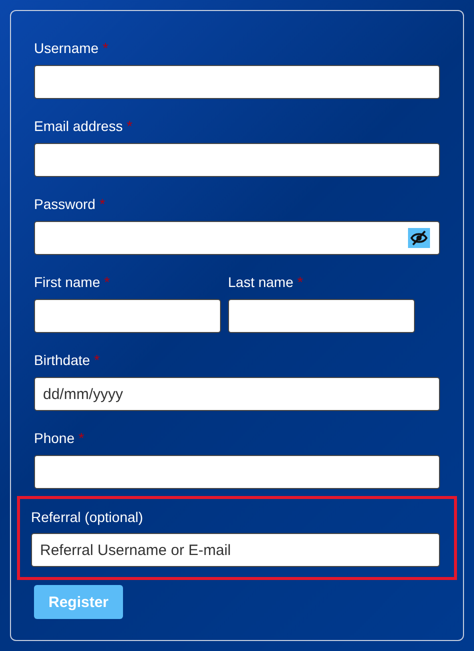 This screenshot has height=651, width=474. What do you see at coordinates (62, 360) in the screenshot?
I see `field-label: Birthdate` at bounding box center [62, 360].